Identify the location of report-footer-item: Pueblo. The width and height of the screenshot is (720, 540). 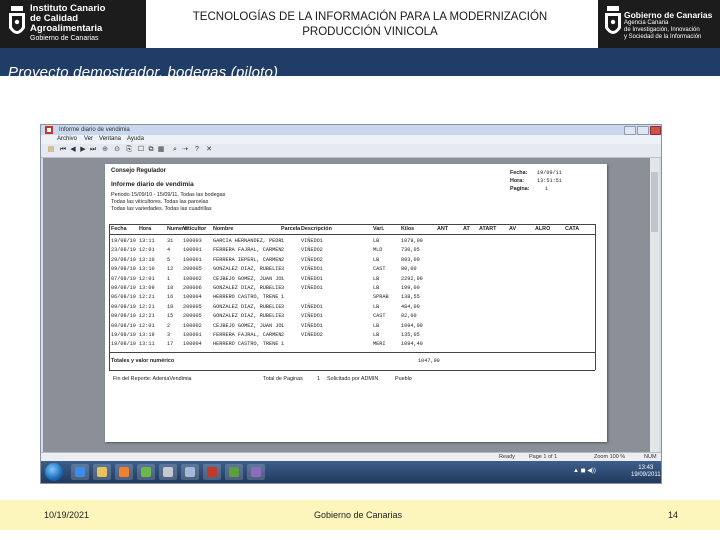
(403, 379).